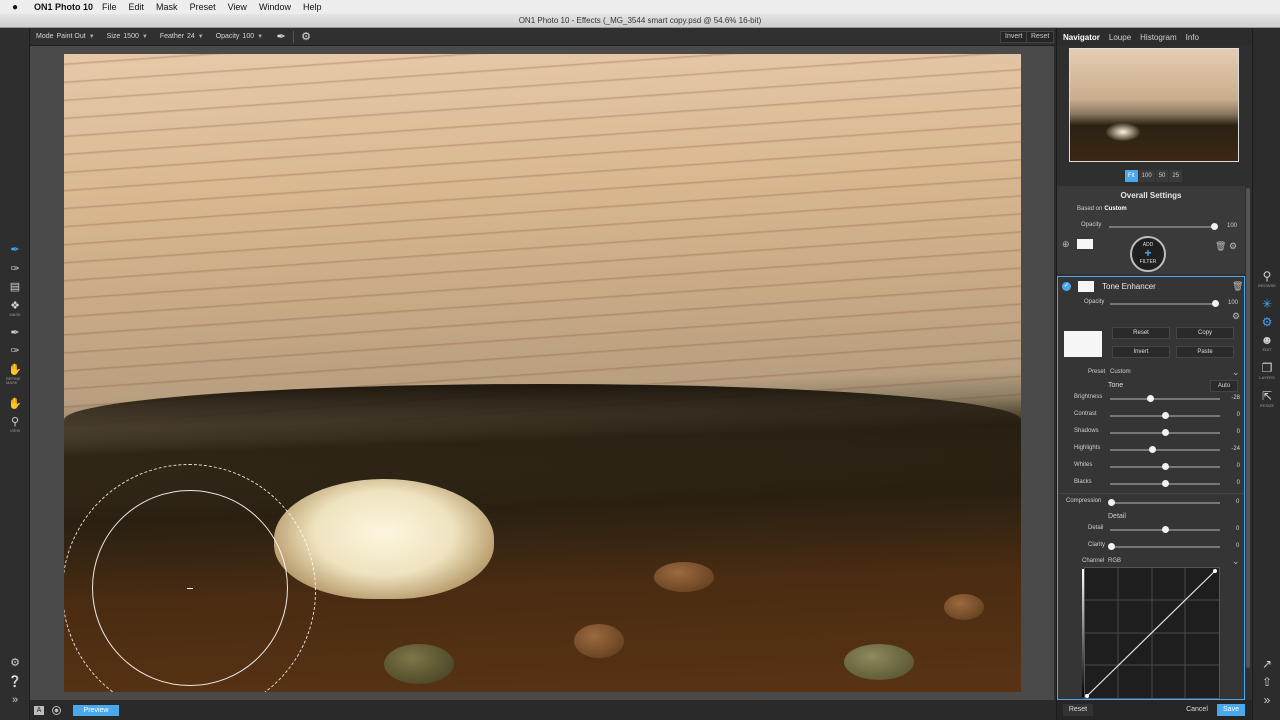 The image size is (1280, 720). Describe the element at coordinates (1205, 352) in the screenshot. I see `filter-paste-button: Paste` at that location.